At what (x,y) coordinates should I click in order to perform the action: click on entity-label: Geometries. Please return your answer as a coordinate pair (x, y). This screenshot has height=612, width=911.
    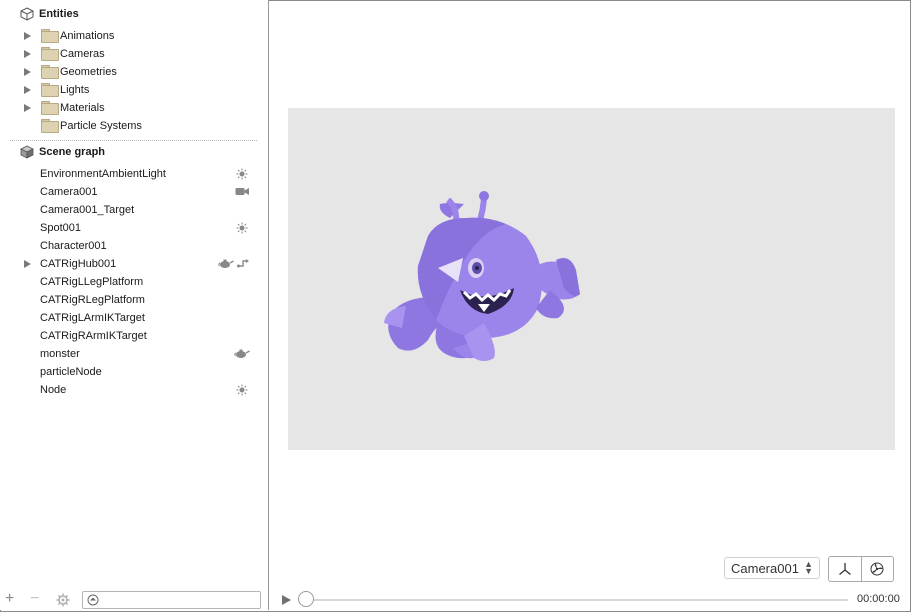
    Looking at the image, I should click on (88, 72).